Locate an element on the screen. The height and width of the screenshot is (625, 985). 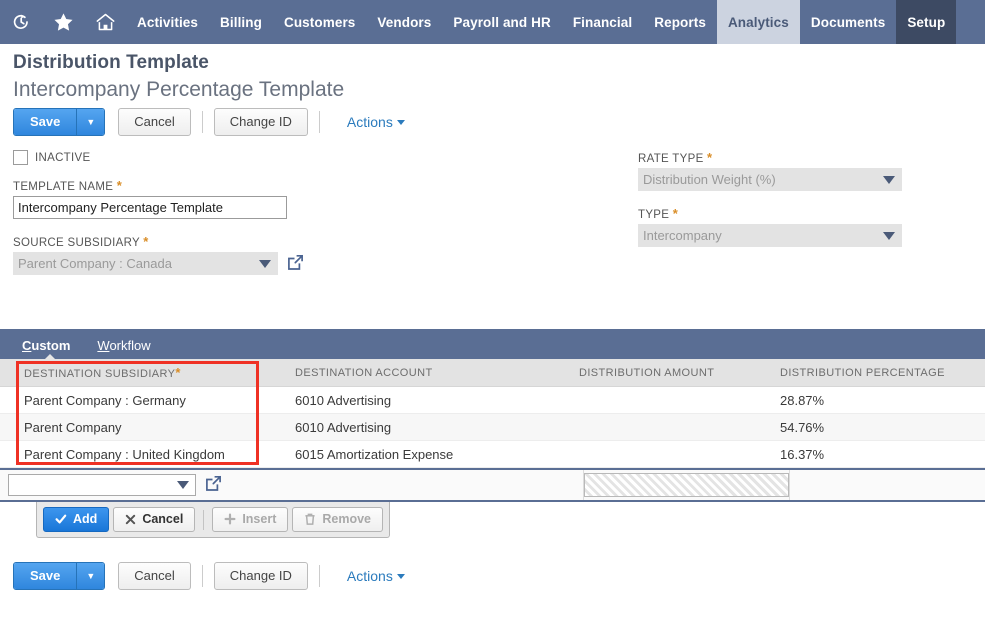
remove-button: Remove is located at coordinates (337, 519).